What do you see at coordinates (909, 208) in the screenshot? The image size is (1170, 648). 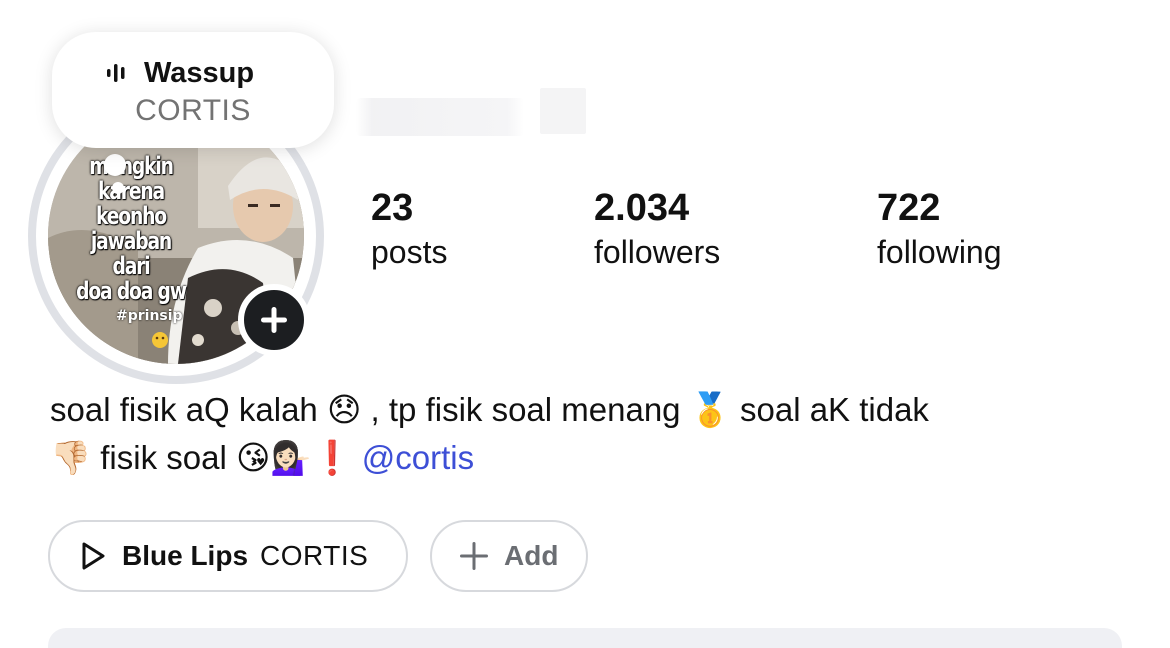 I see `stat-following-value: 722` at bounding box center [909, 208].